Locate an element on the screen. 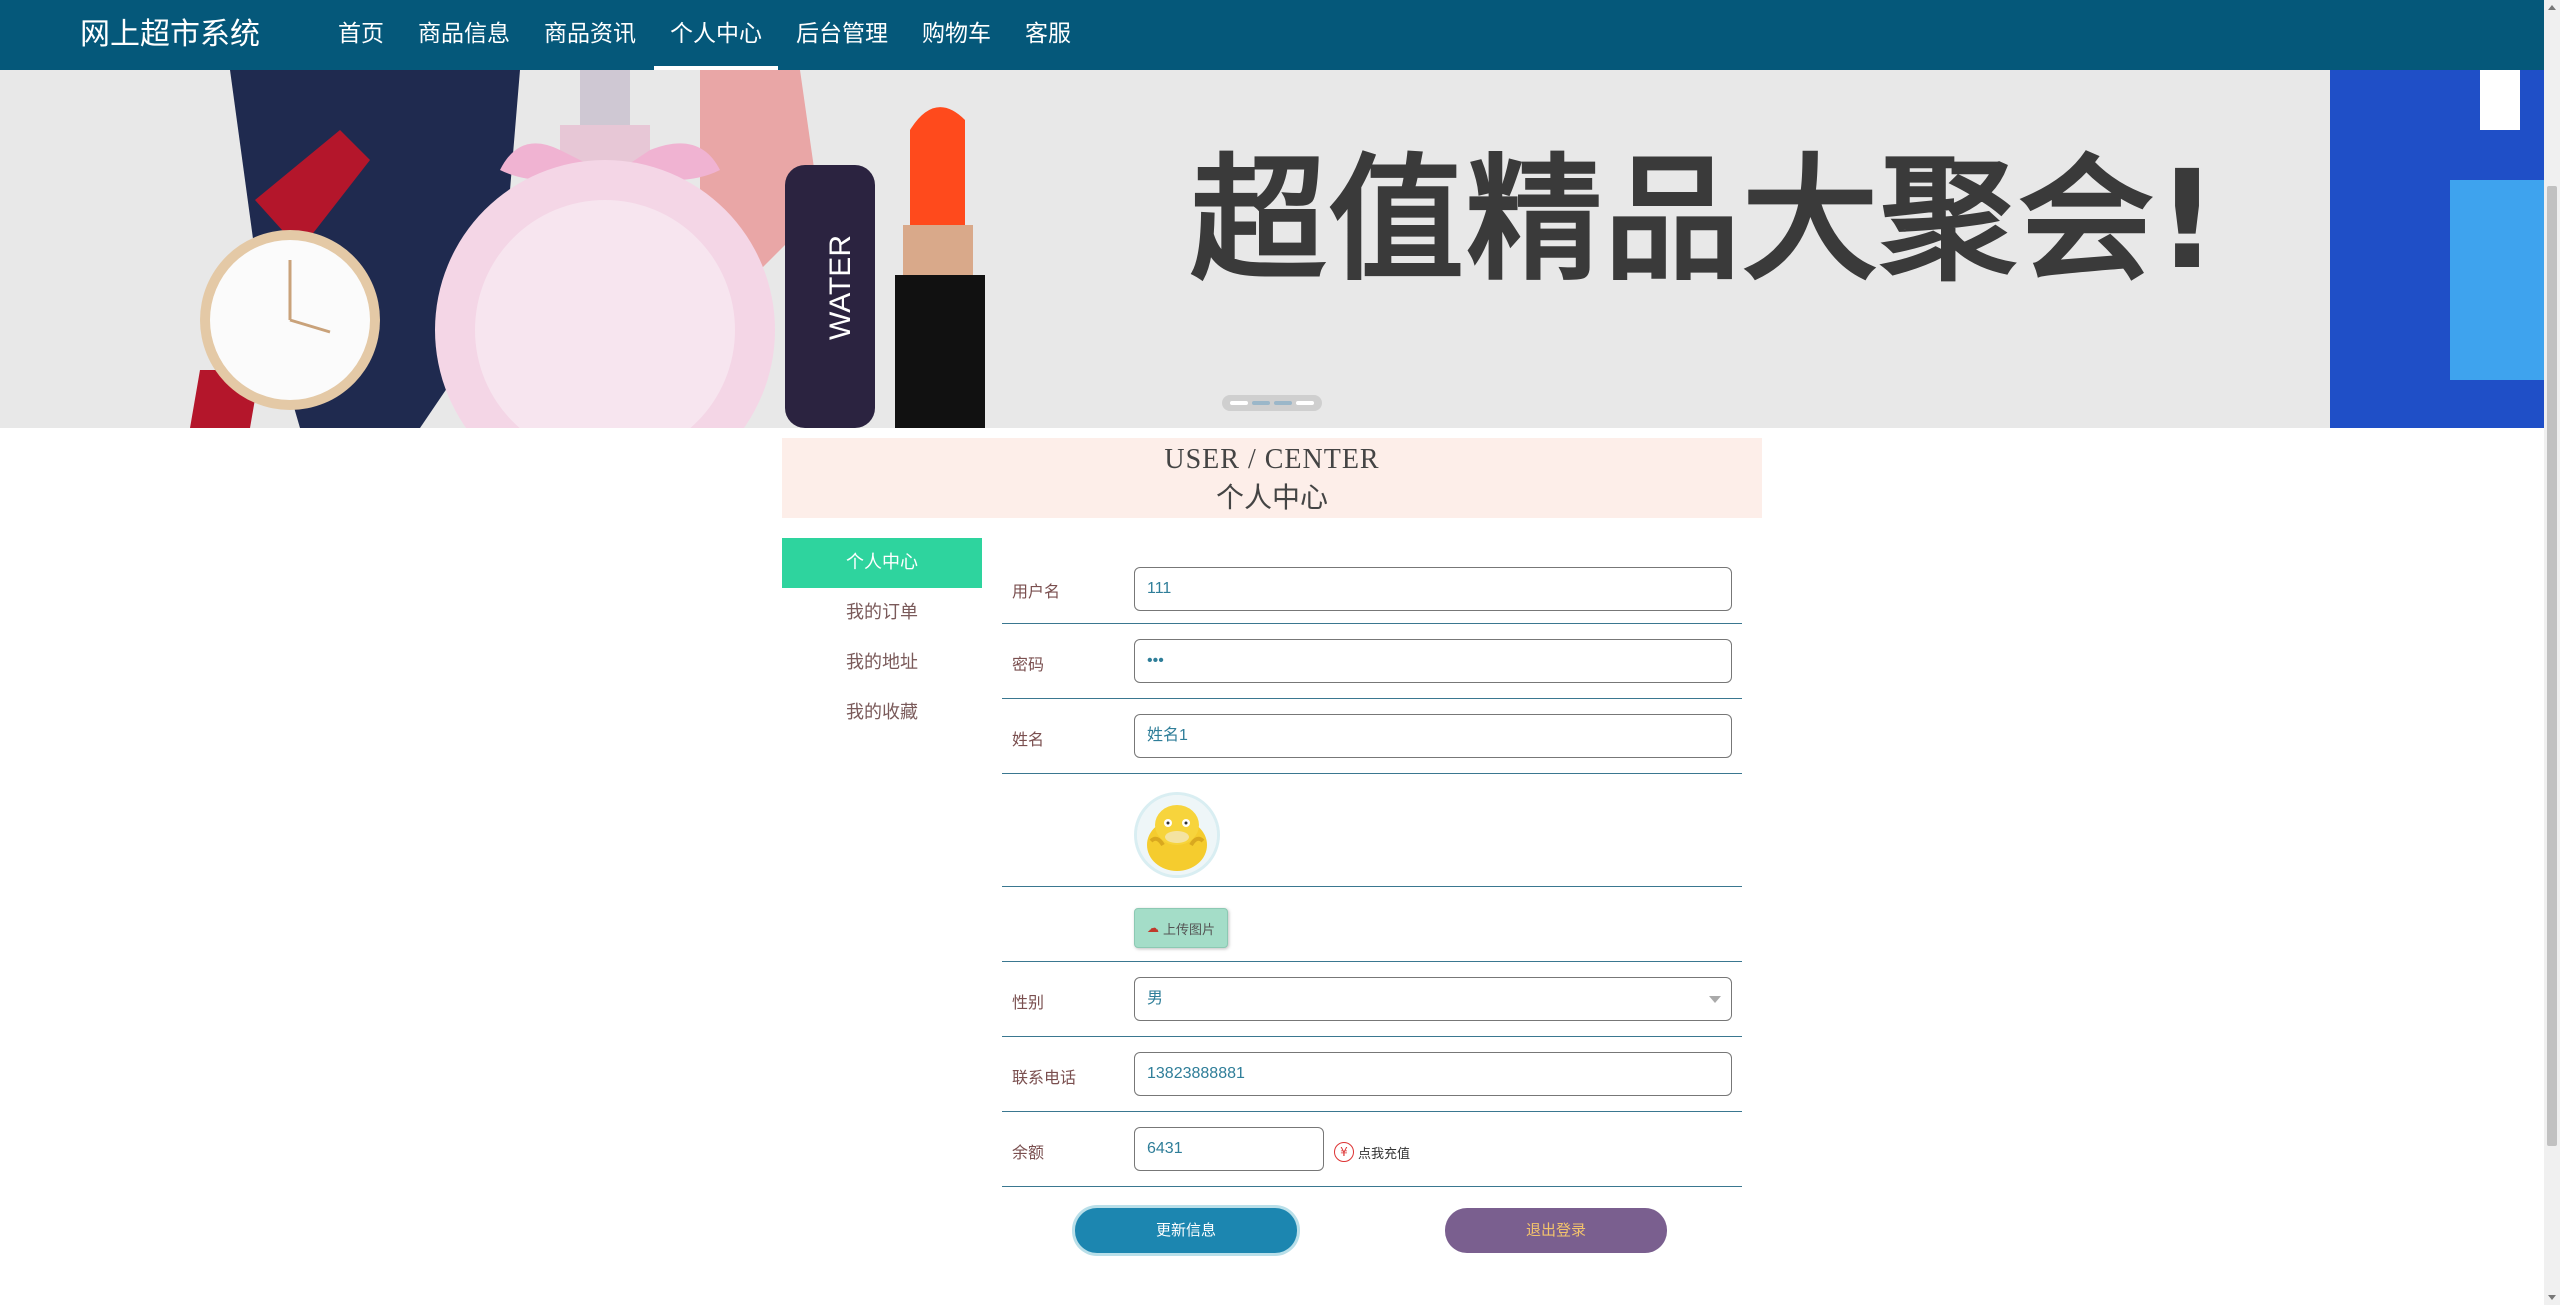 The image size is (2560, 1305). duck-avatar-icon is located at coordinates (1177, 835).